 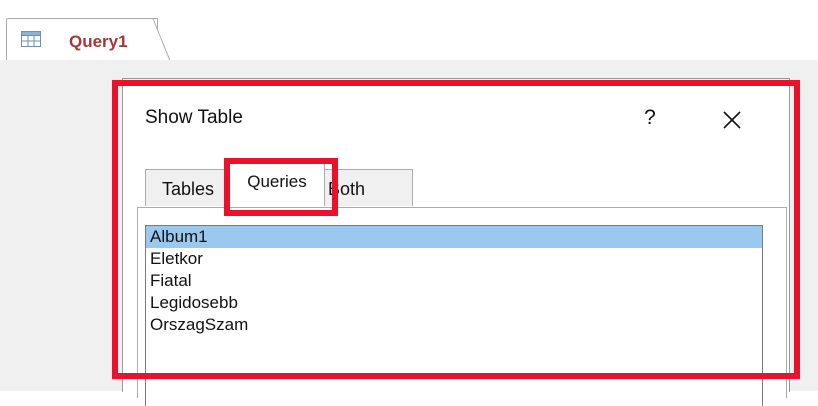 I want to click on document-tab-query1: Query1, so click(x=82, y=40).